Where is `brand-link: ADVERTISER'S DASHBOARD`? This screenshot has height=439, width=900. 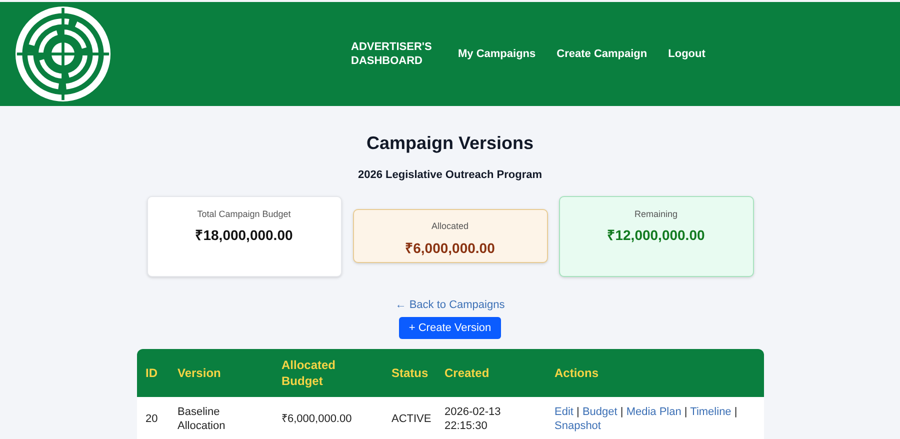
brand-link: ADVERTISER'S DASHBOARD is located at coordinates (394, 54).